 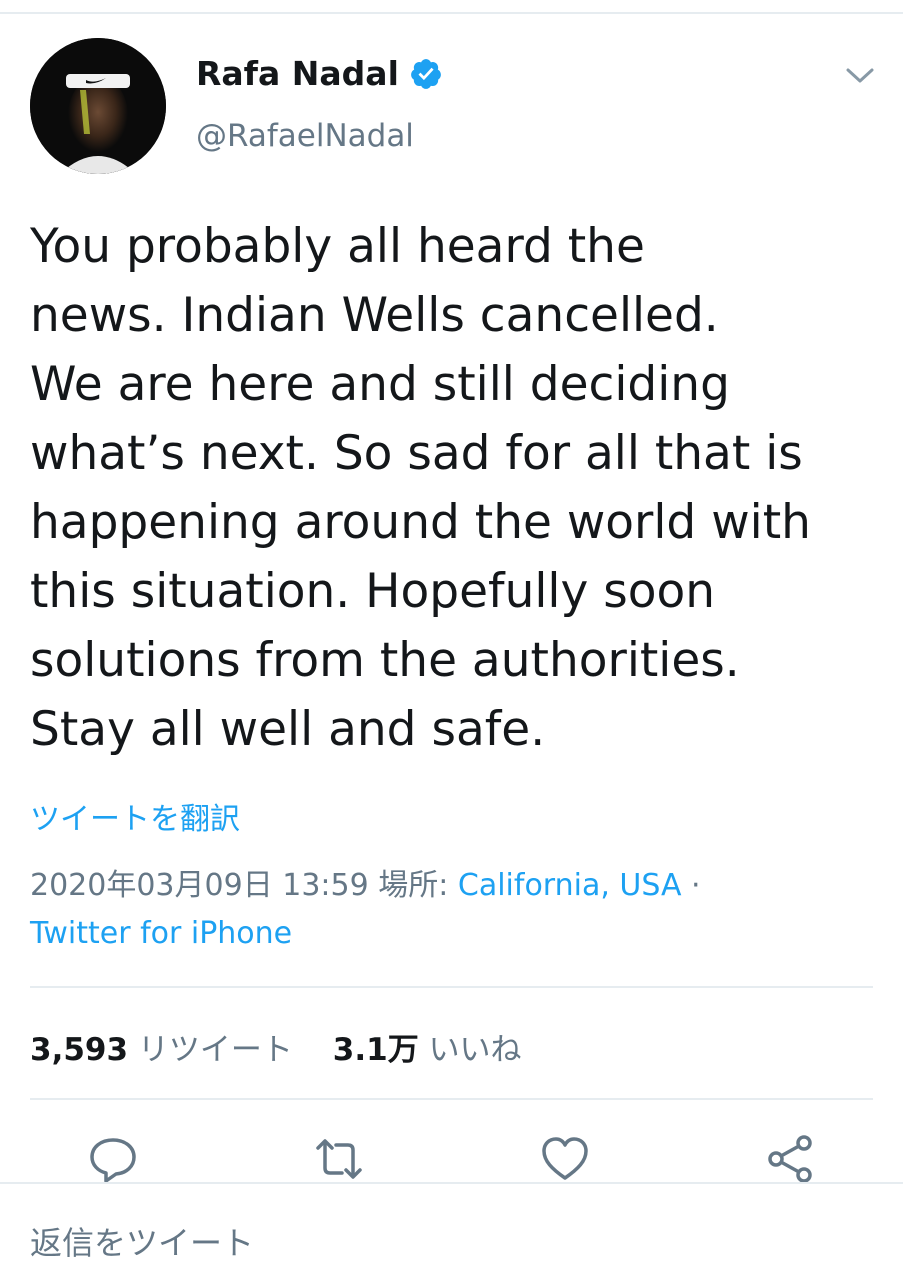 What do you see at coordinates (451, 13) in the screenshot?
I see `top-divider` at bounding box center [451, 13].